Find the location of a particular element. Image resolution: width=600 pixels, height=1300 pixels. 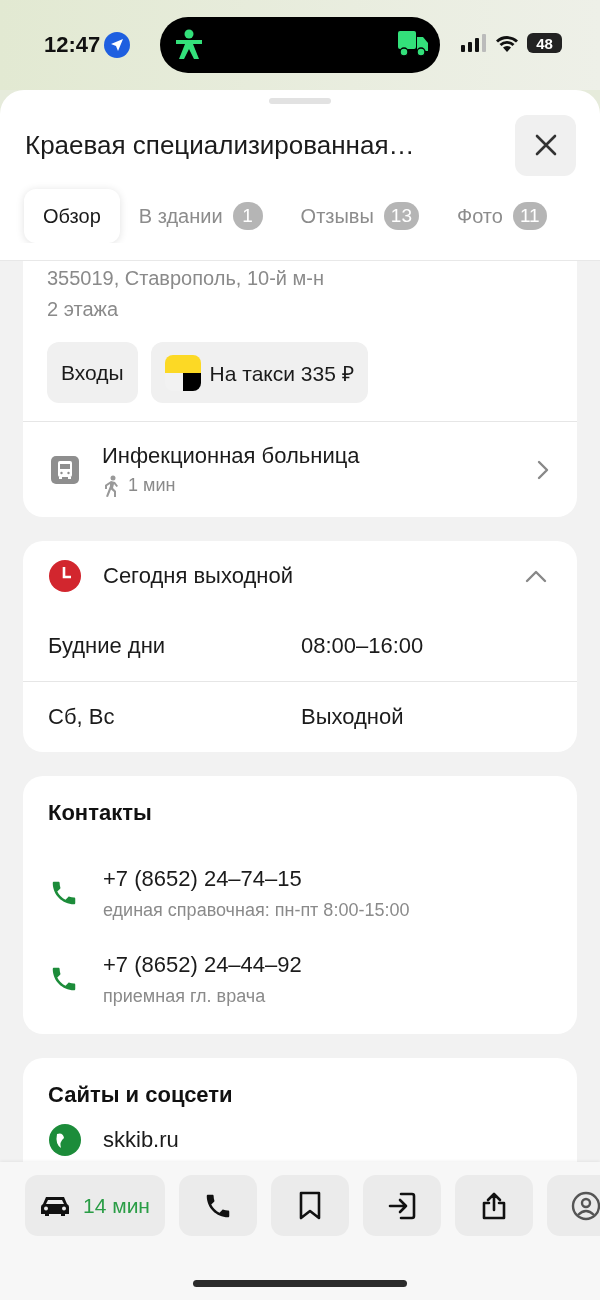

share-button is located at coordinates (493, 1205).